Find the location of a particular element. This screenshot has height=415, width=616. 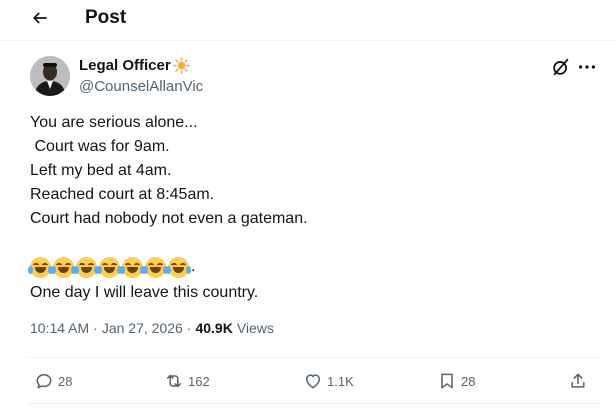

emoji-suffix: . is located at coordinates (193, 266).